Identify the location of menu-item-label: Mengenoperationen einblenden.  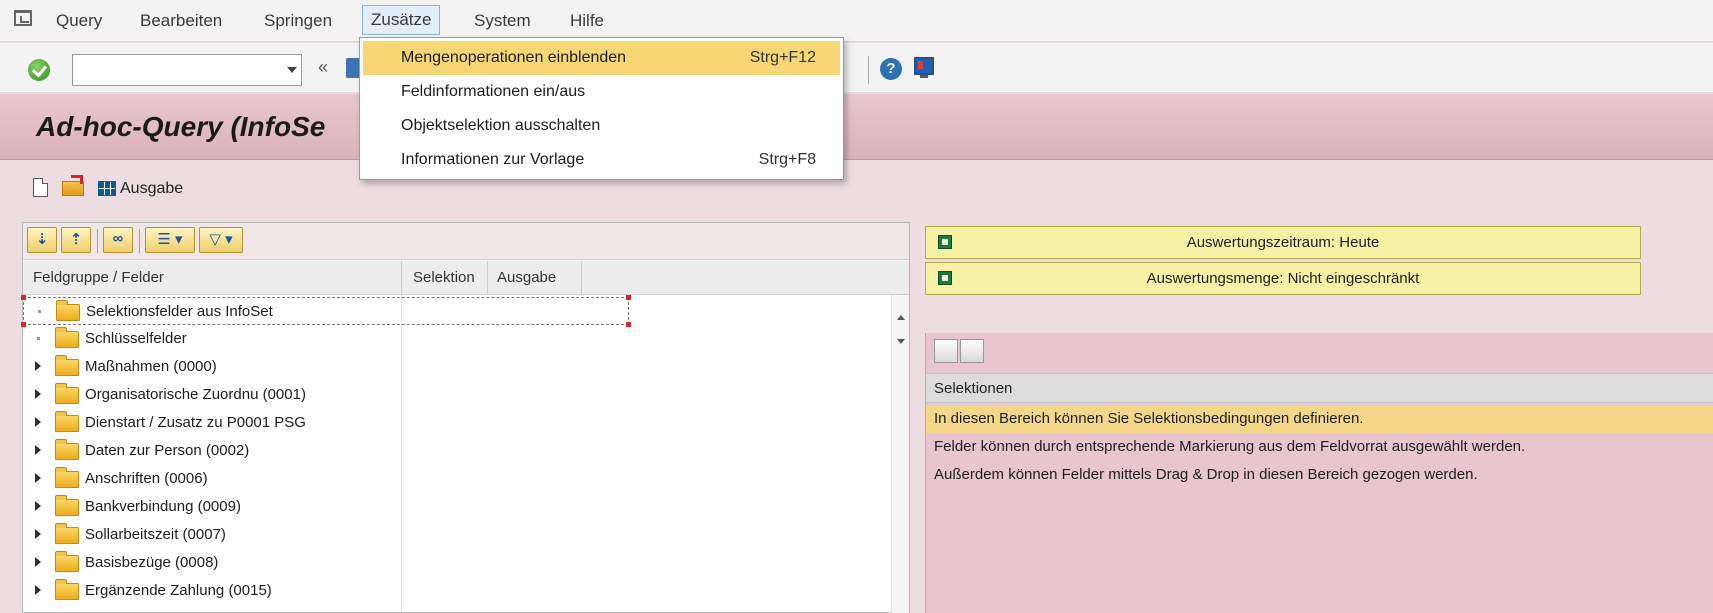
(514, 57).